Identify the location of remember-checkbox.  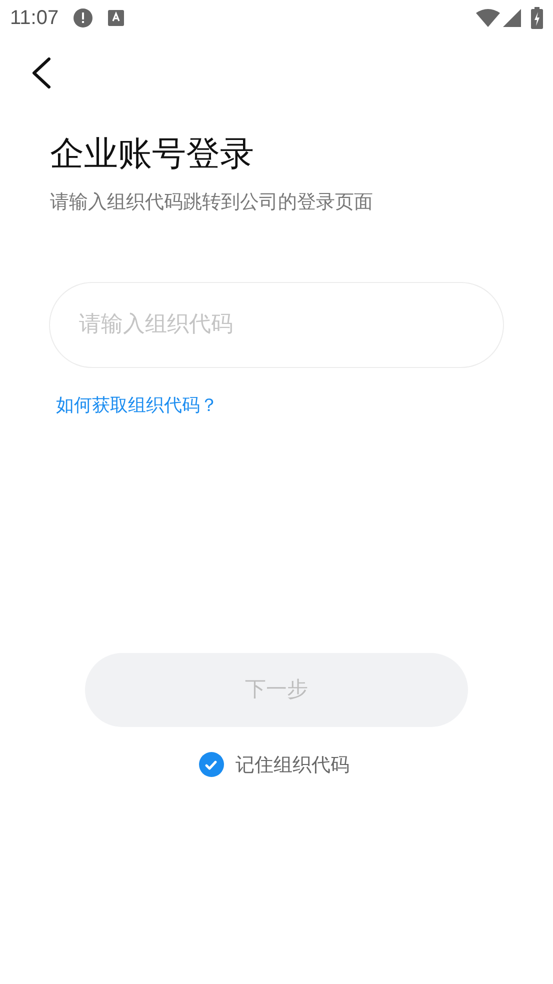
(211, 765).